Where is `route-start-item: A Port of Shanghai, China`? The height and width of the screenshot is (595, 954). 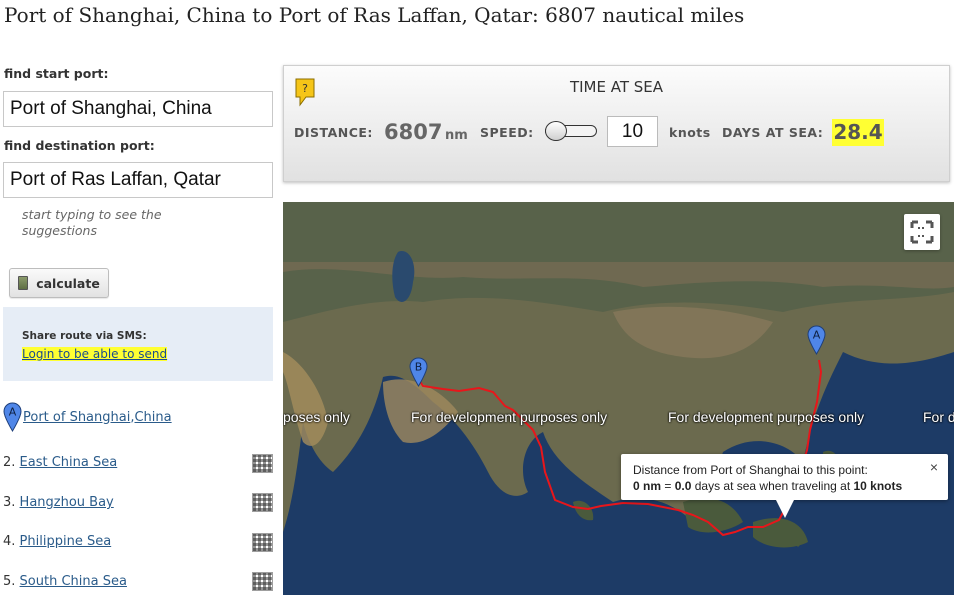 route-start-item: A Port of Shanghai, China is located at coordinates (87, 417).